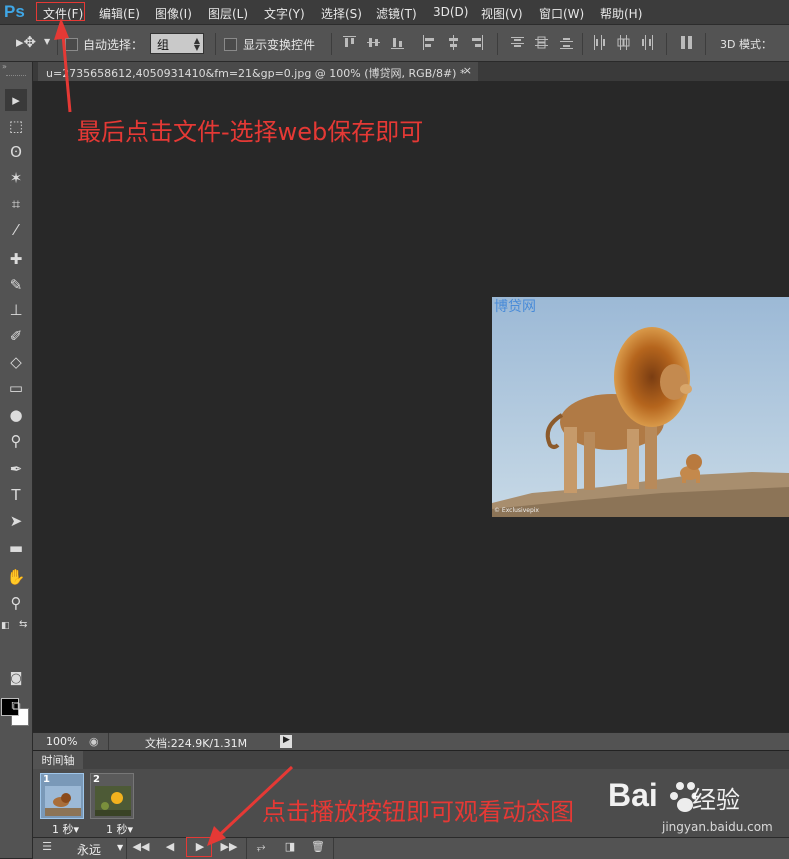 This screenshot has height=859, width=789. I want to click on zoom-tool-icon: ⚲, so click(16, 603).